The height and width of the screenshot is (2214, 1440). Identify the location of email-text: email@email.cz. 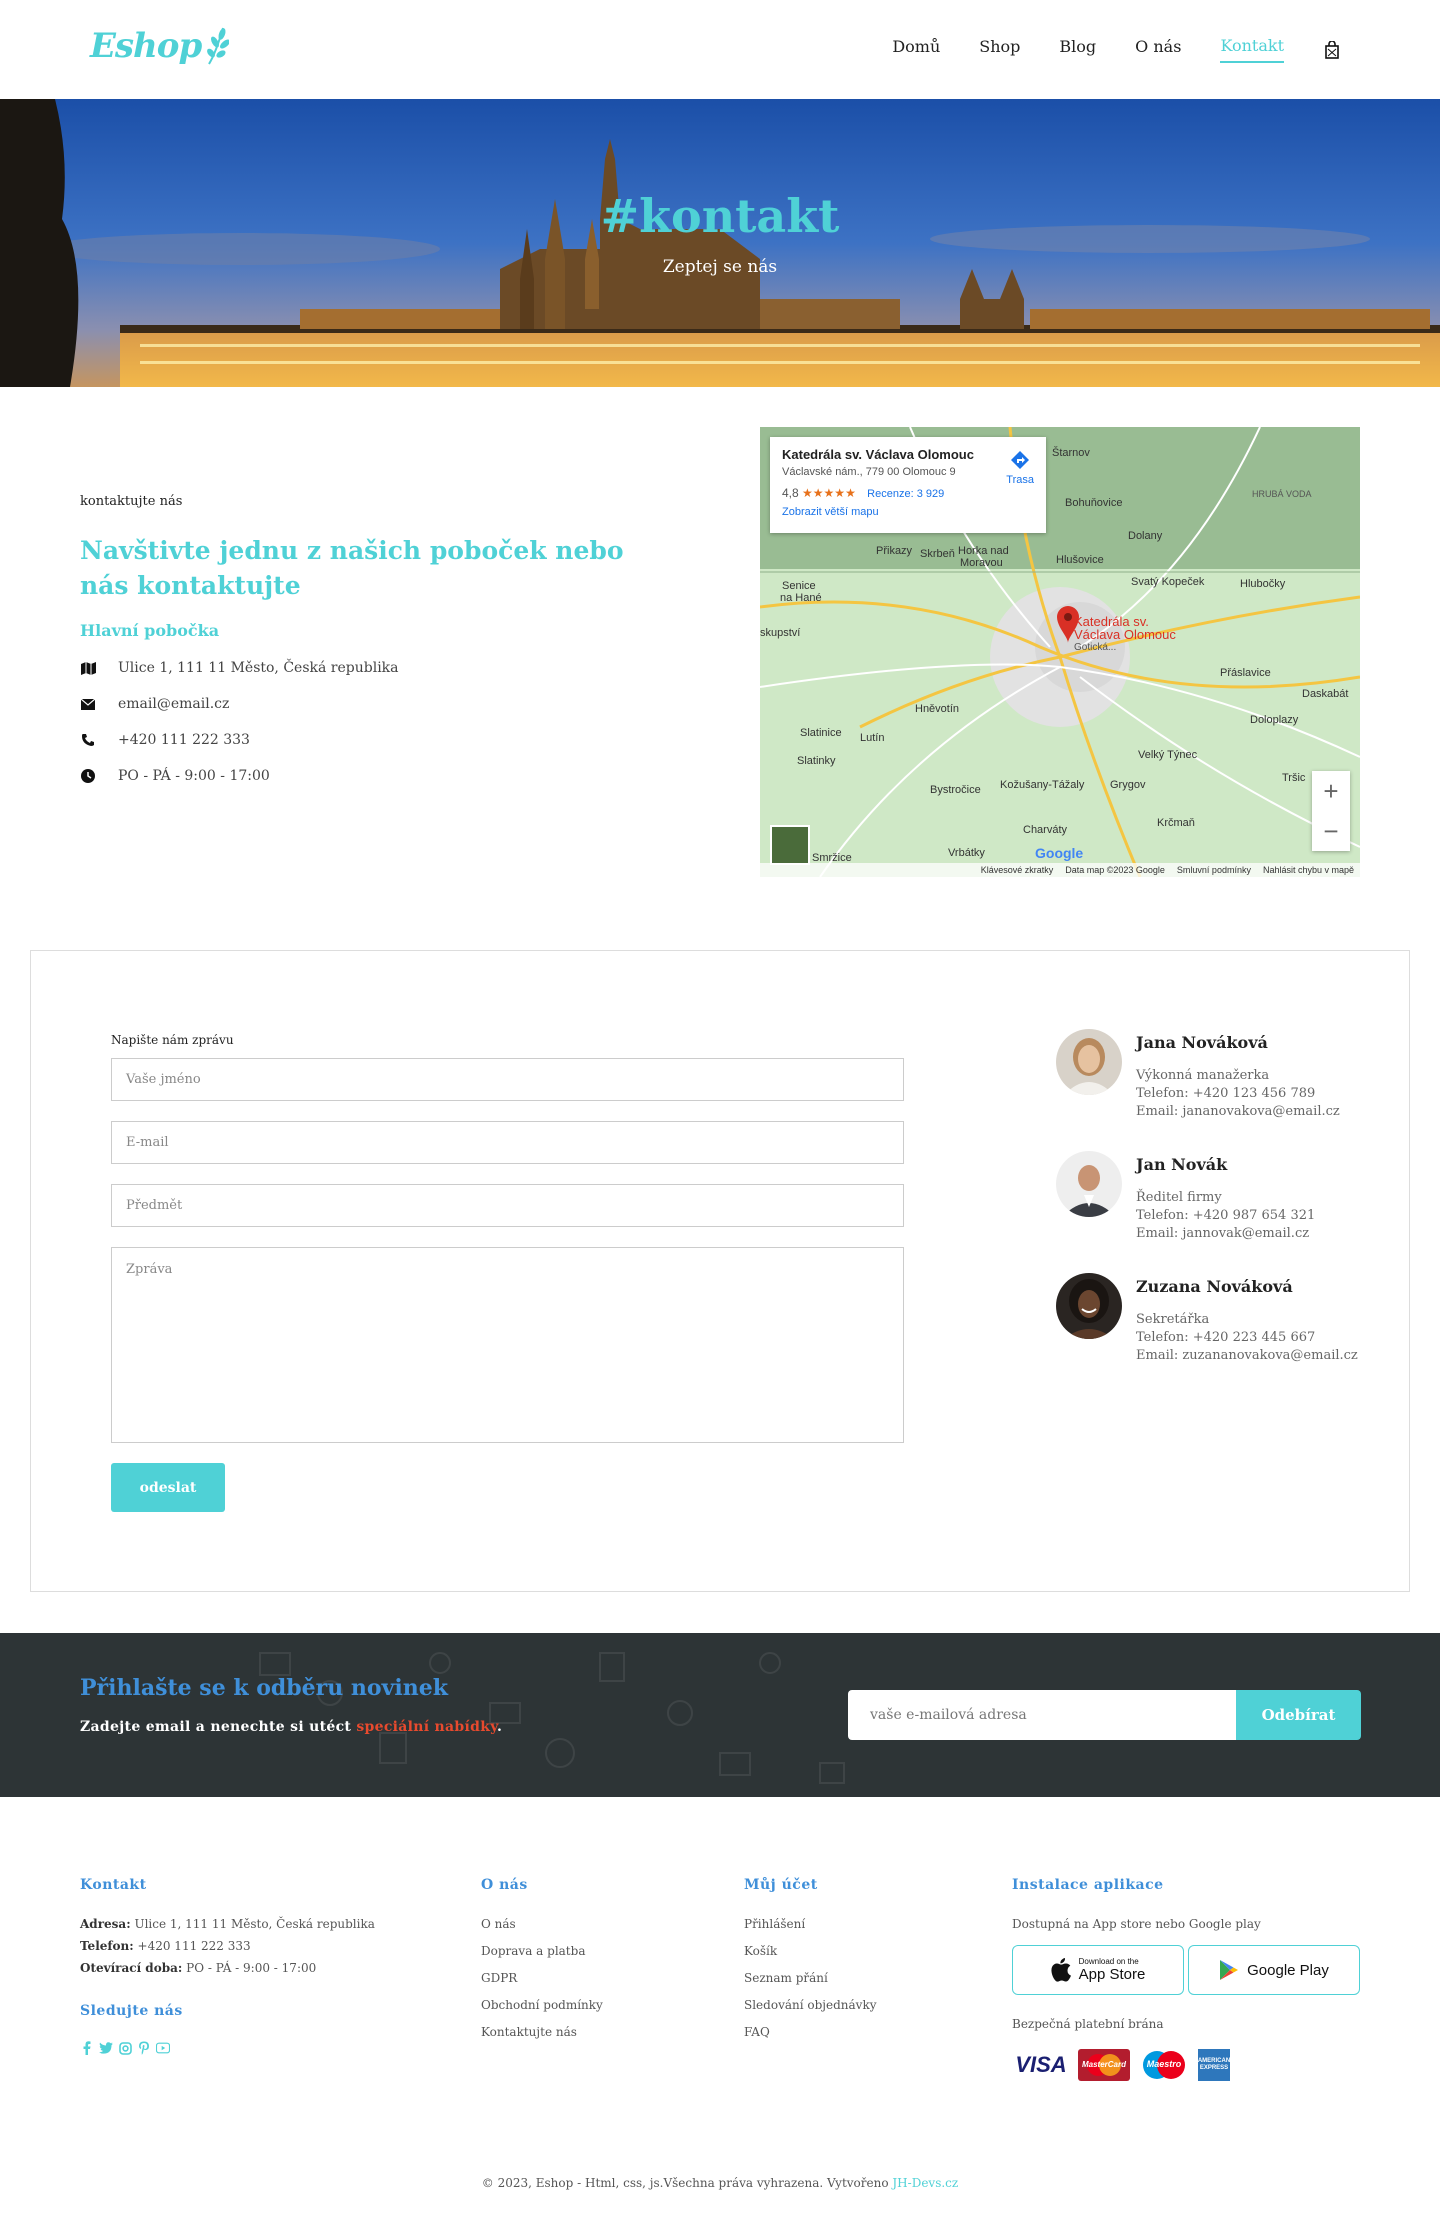
(173, 704).